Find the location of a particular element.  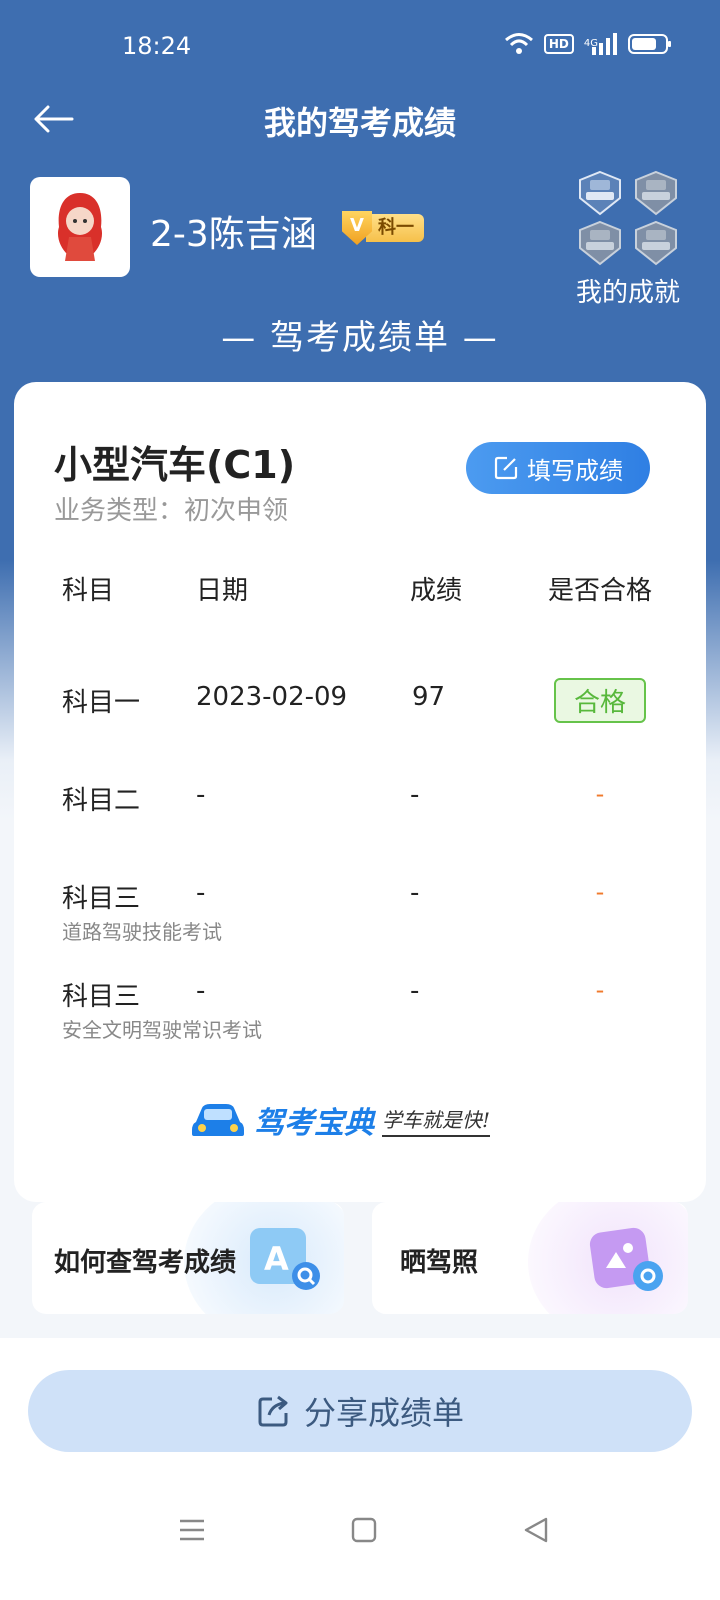

achievement-badge-4-icon is located at coordinates (656, 243).